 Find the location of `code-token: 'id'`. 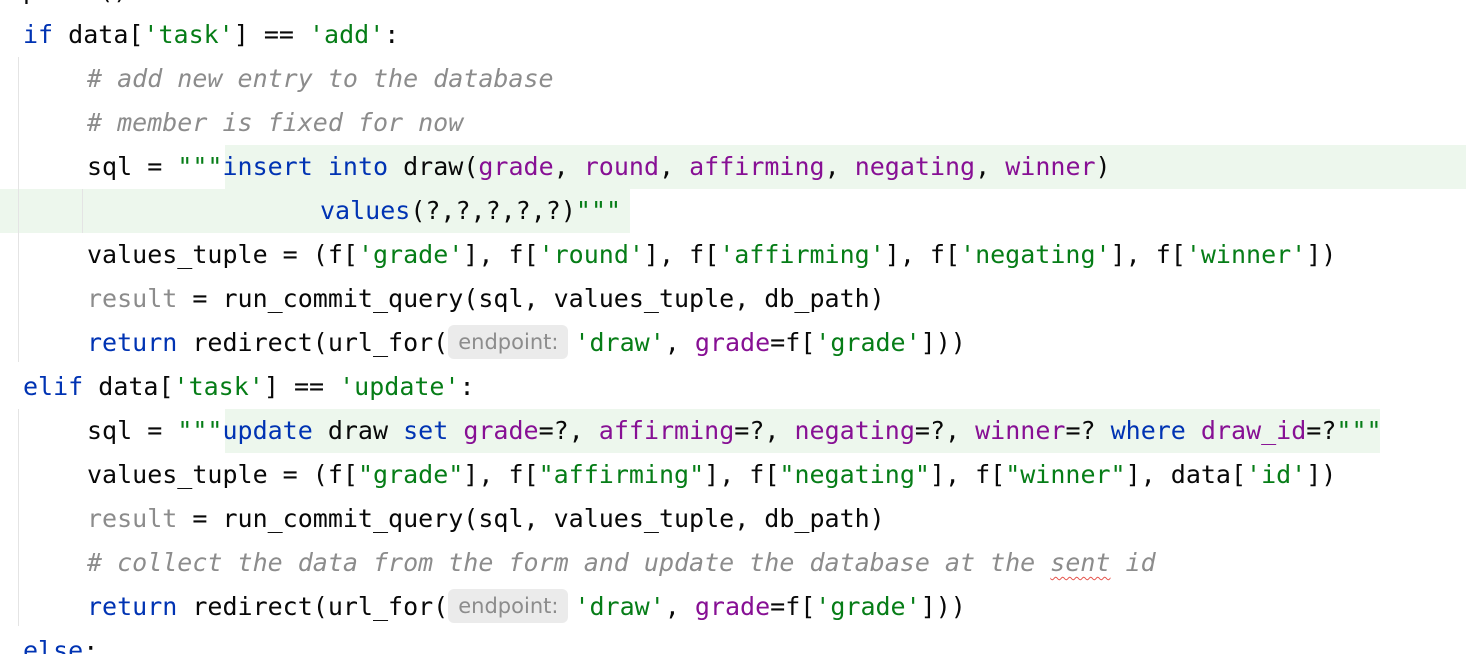

code-token: 'id' is located at coordinates (1276, 474).